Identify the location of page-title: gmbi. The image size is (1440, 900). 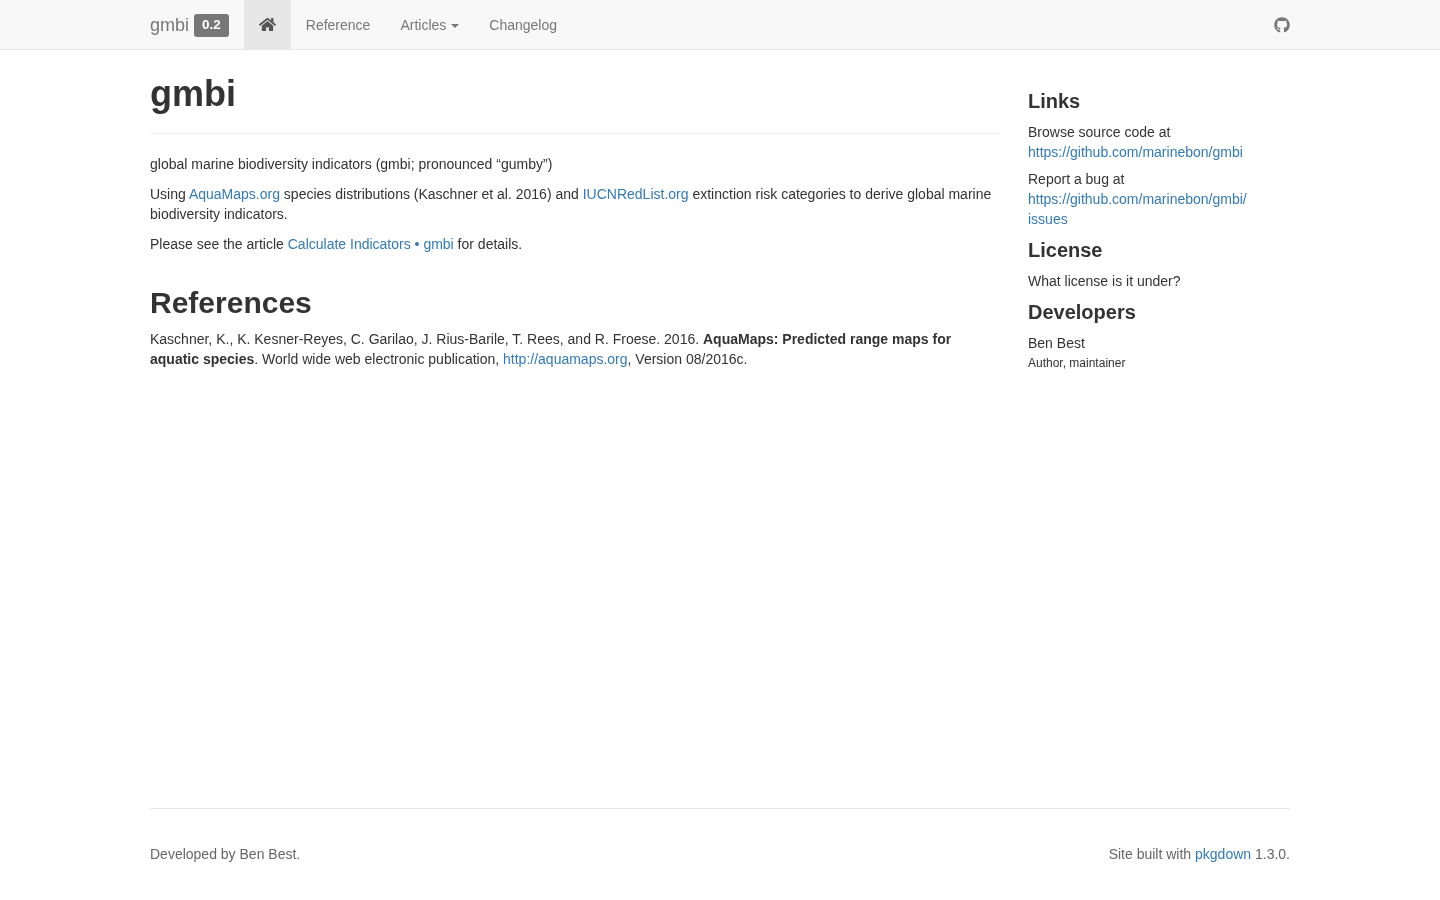
(193, 94).